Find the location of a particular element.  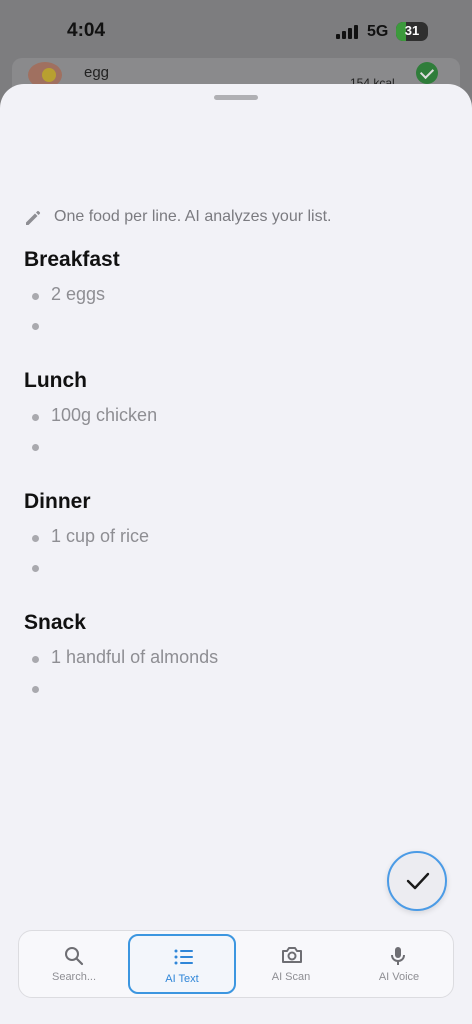

list-item: 1 handful of almonds is located at coordinates (234, 659).